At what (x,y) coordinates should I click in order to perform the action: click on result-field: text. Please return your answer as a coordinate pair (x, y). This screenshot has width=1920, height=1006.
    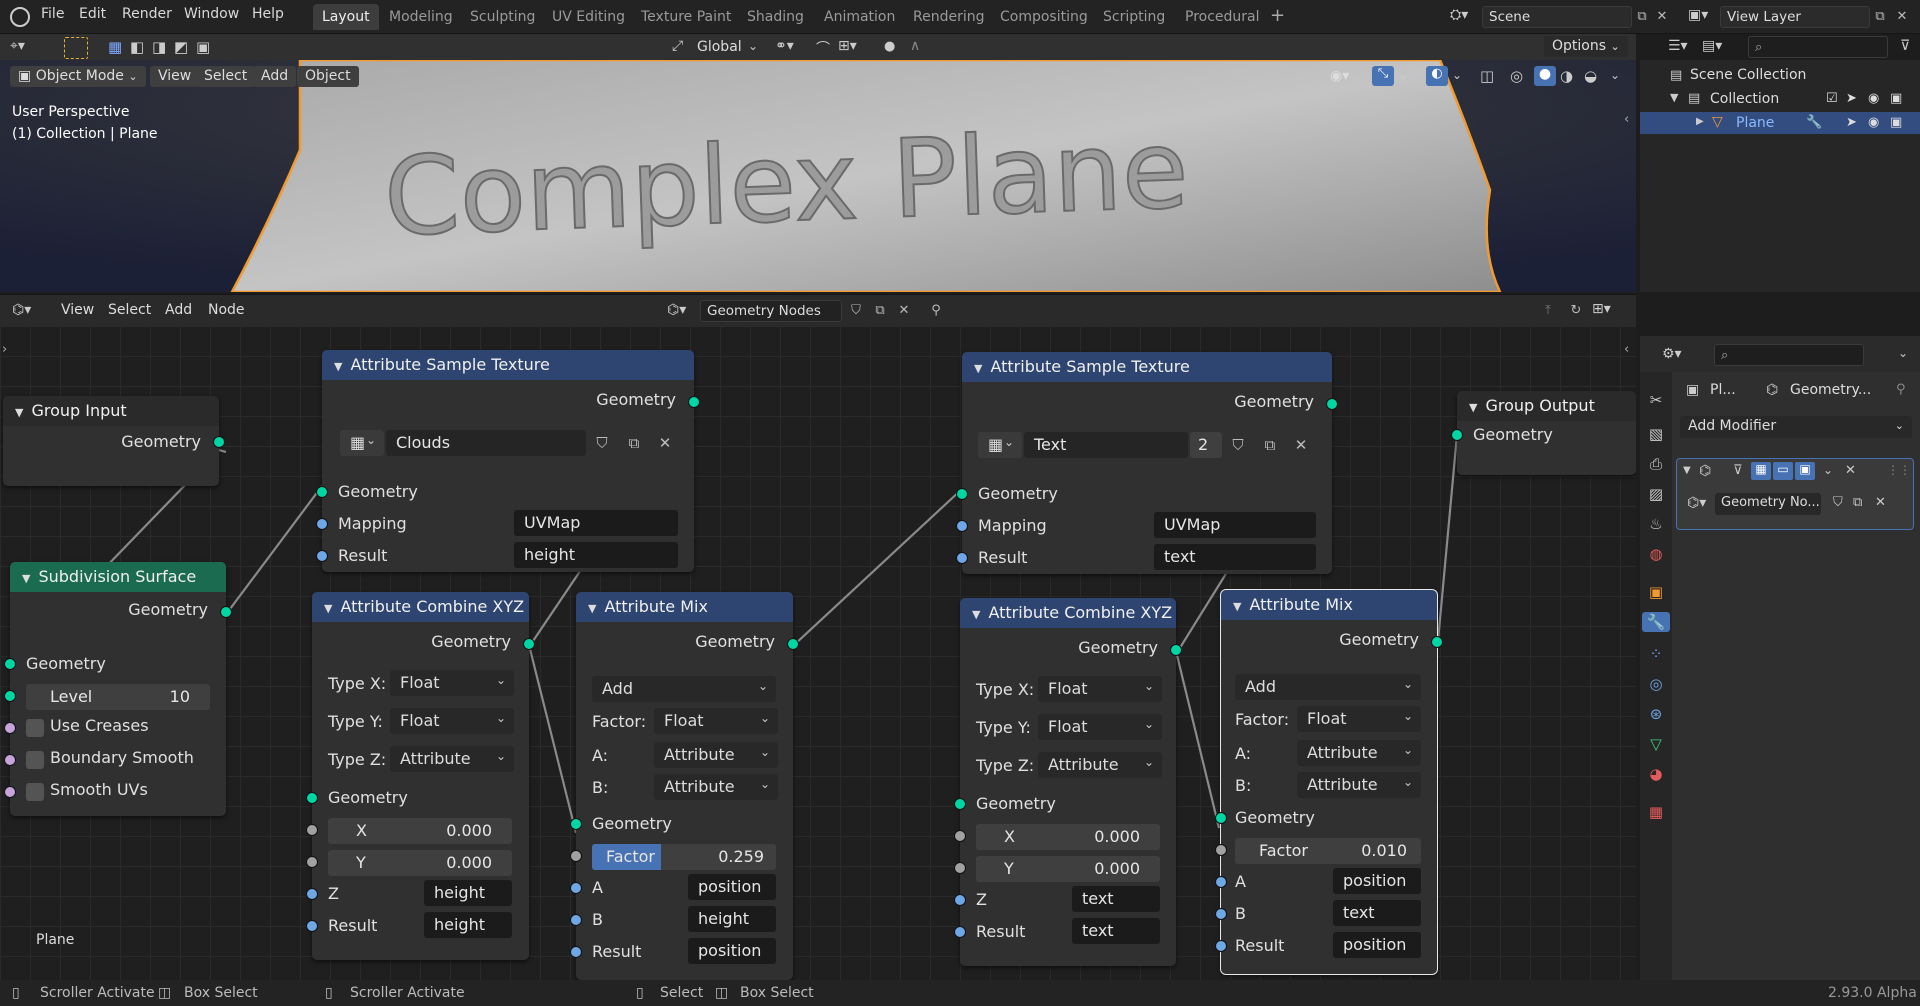
    Looking at the image, I should click on (1116, 931).